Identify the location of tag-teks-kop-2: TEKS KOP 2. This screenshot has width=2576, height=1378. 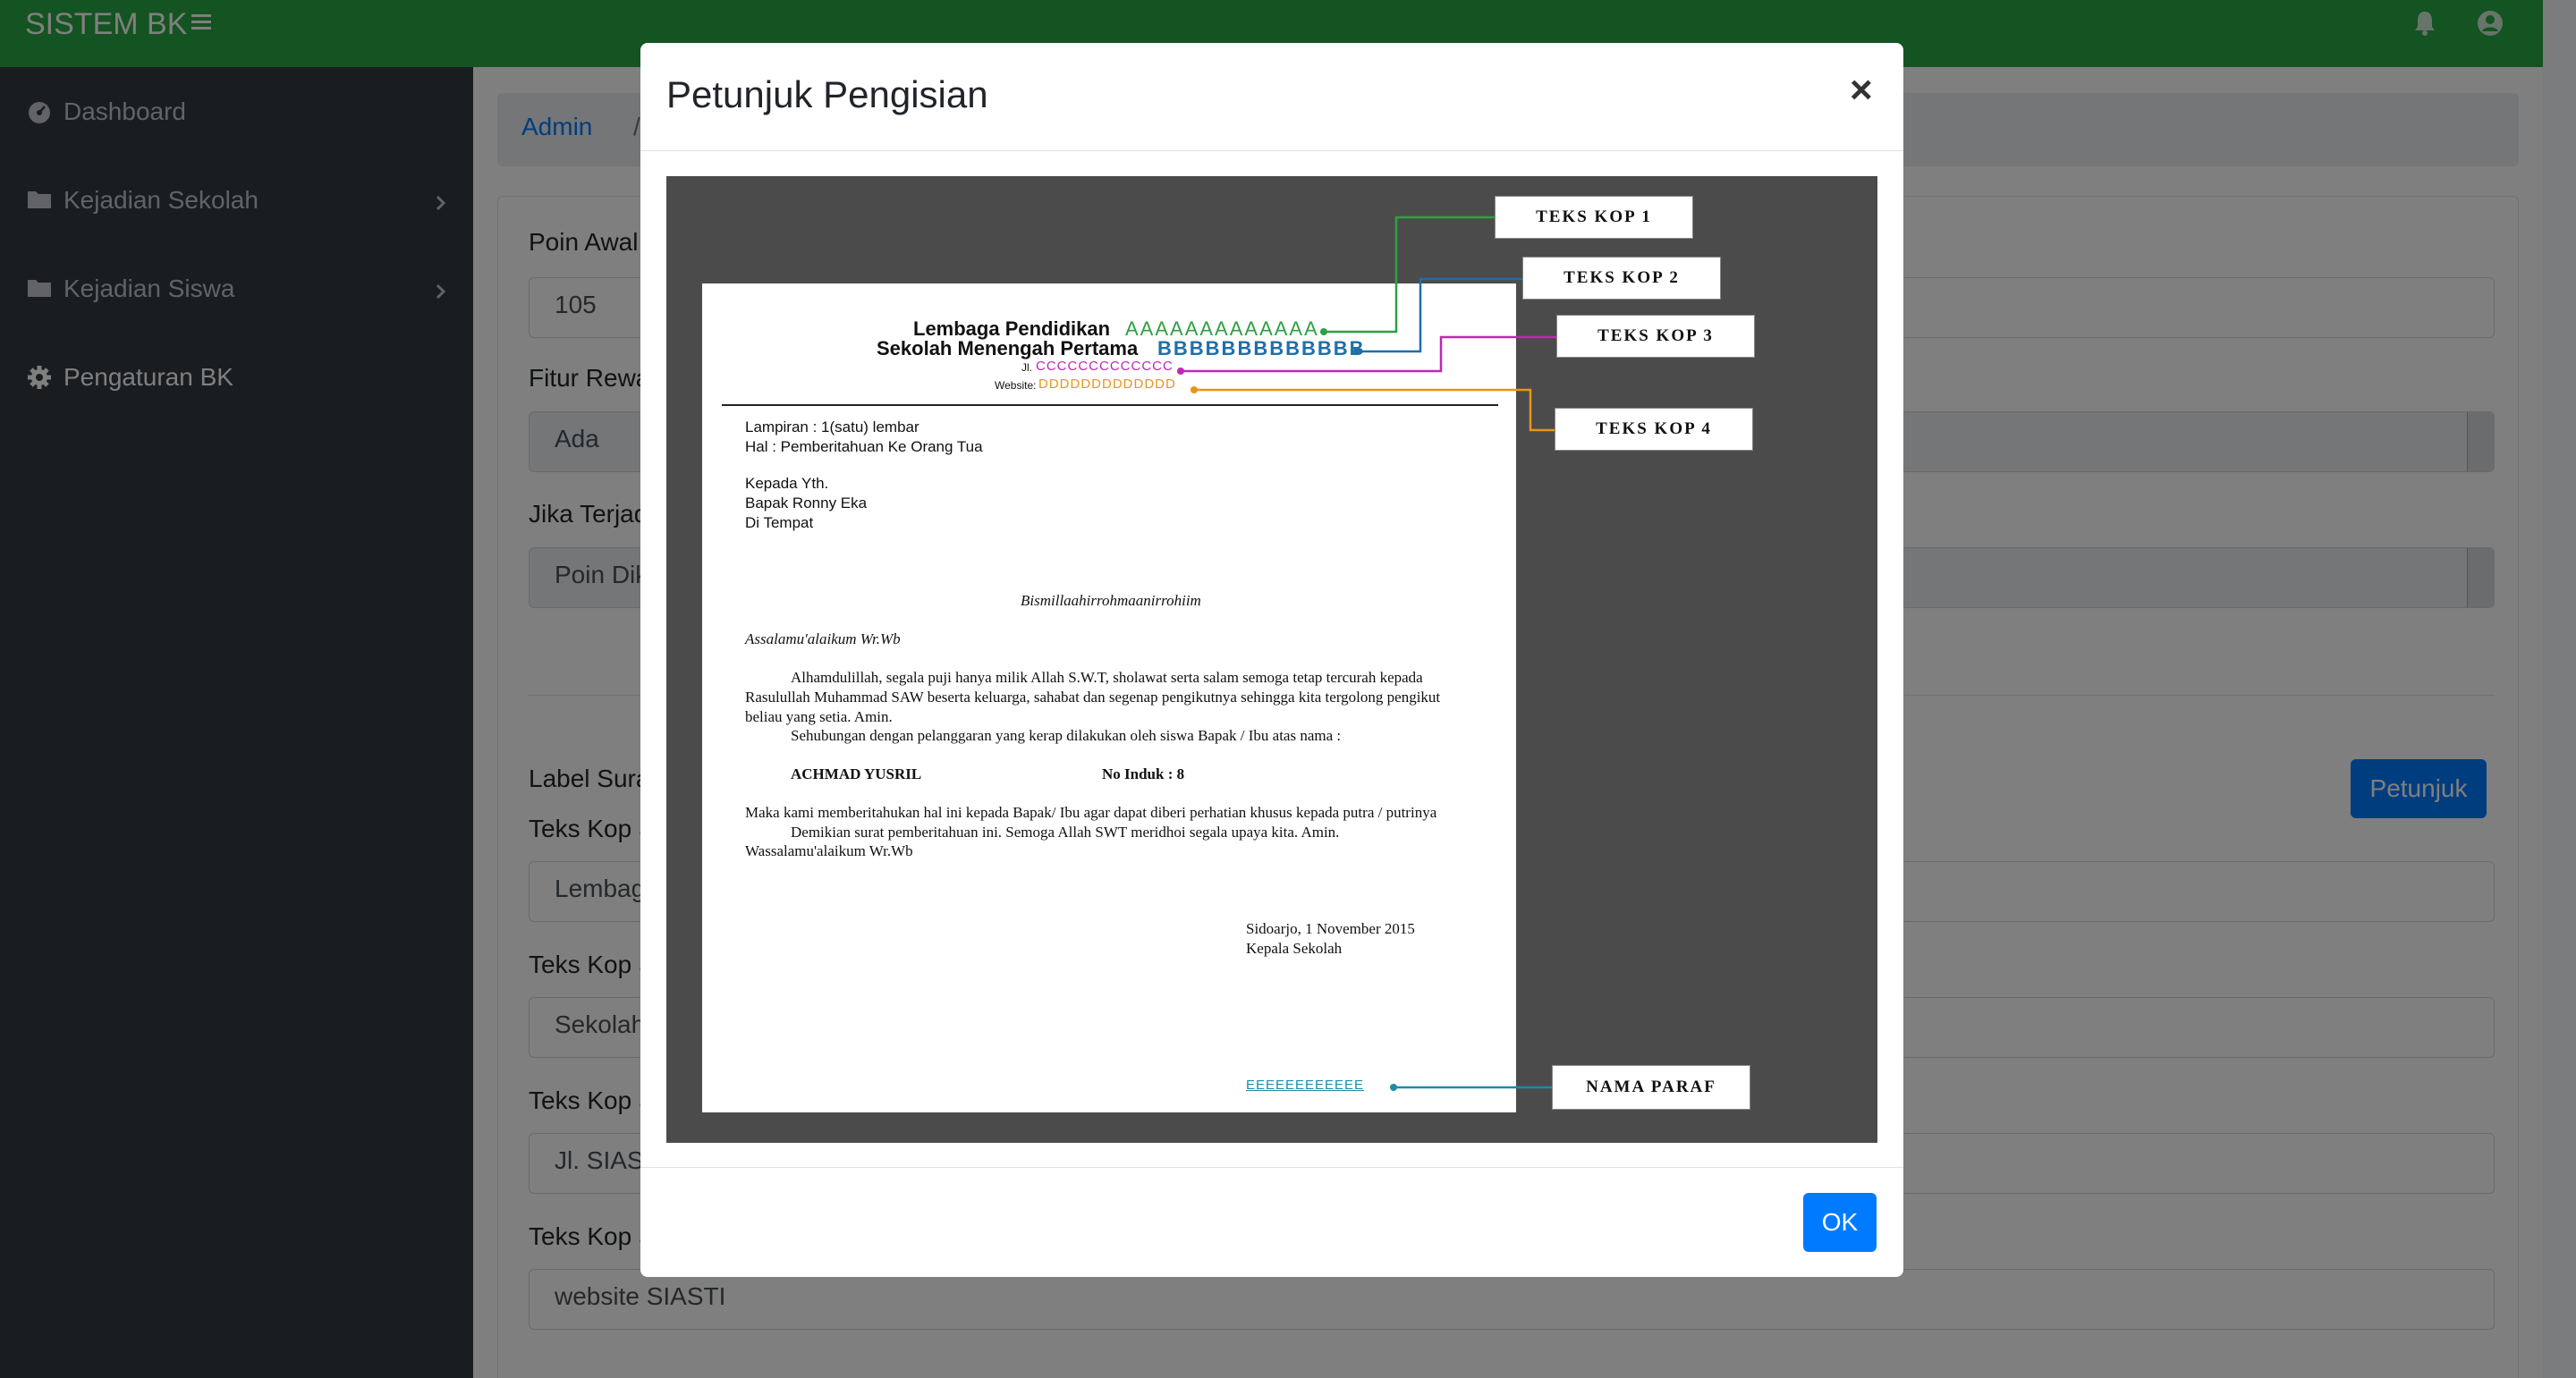
(1621, 278).